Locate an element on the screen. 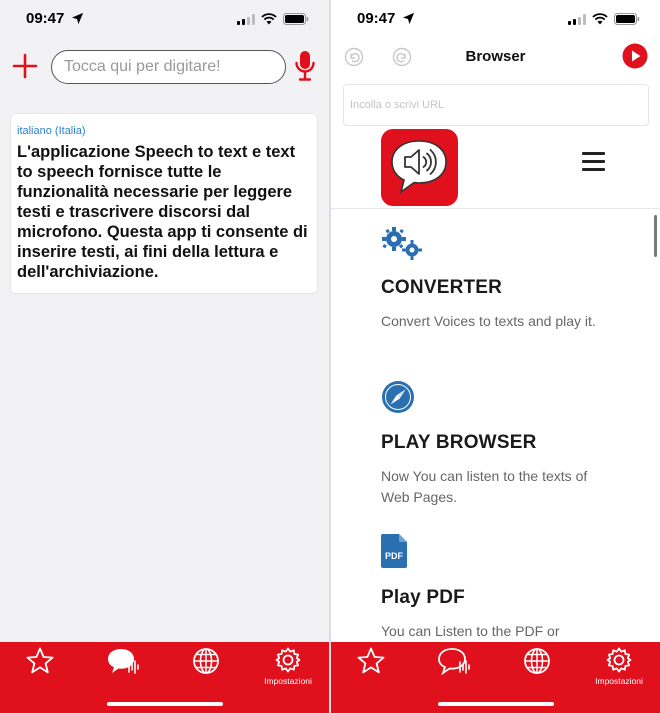 This screenshot has height=713, width=660. feature-converter-title: CONVERTER is located at coordinates (442, 287).